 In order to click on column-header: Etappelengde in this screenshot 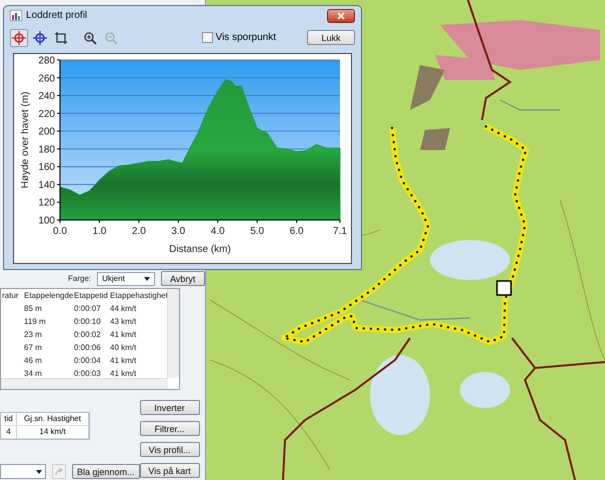, I will do `click(48, 295)`.